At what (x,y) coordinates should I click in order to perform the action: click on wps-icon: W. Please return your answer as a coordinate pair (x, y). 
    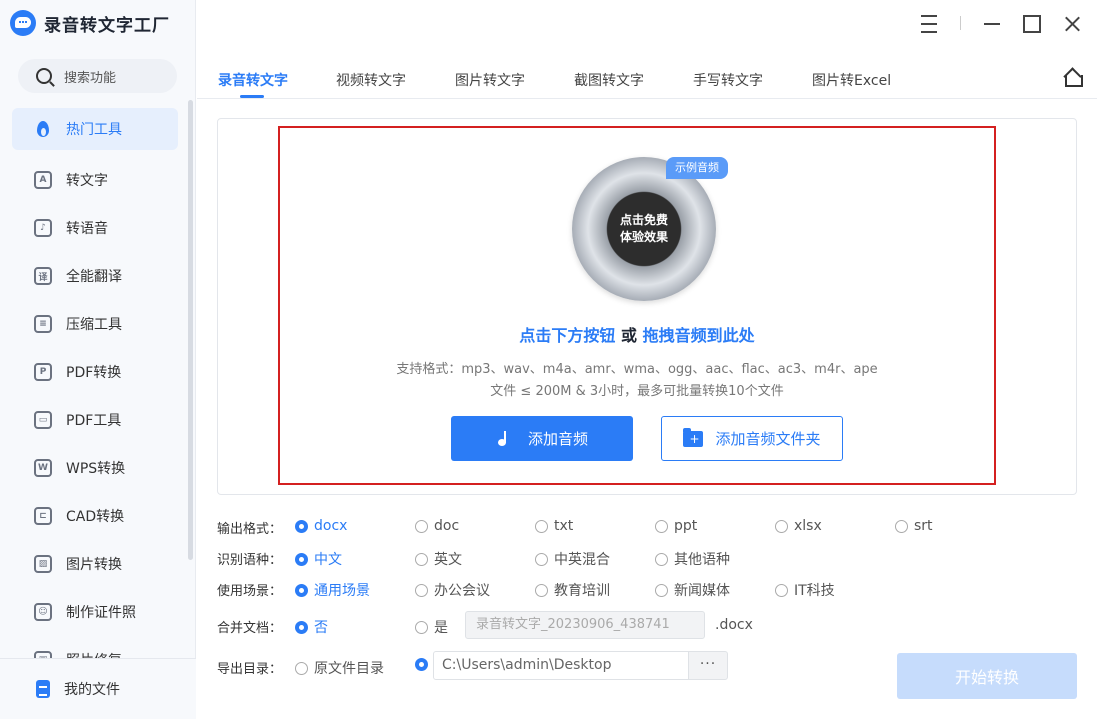
    Looking at the image, I should click on (43, 468).